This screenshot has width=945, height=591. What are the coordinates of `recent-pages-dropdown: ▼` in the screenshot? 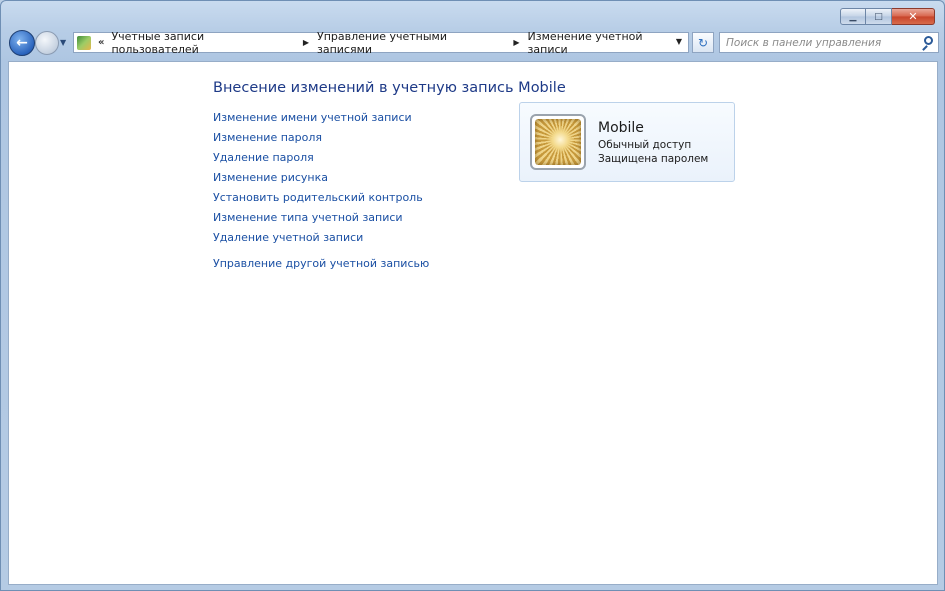 It's located at (63, 42).